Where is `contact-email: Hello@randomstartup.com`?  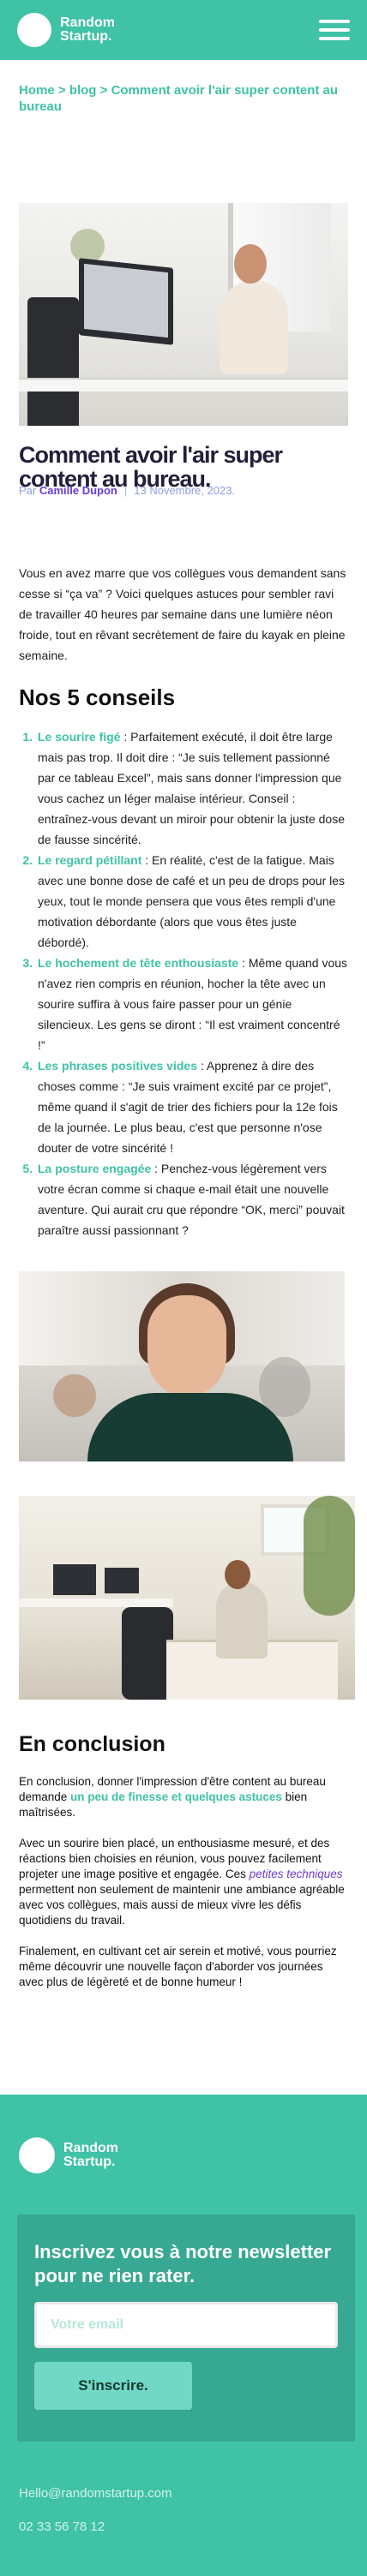 contact-email: Hello@randomstartup.com is located at coordinates (183, 2494).